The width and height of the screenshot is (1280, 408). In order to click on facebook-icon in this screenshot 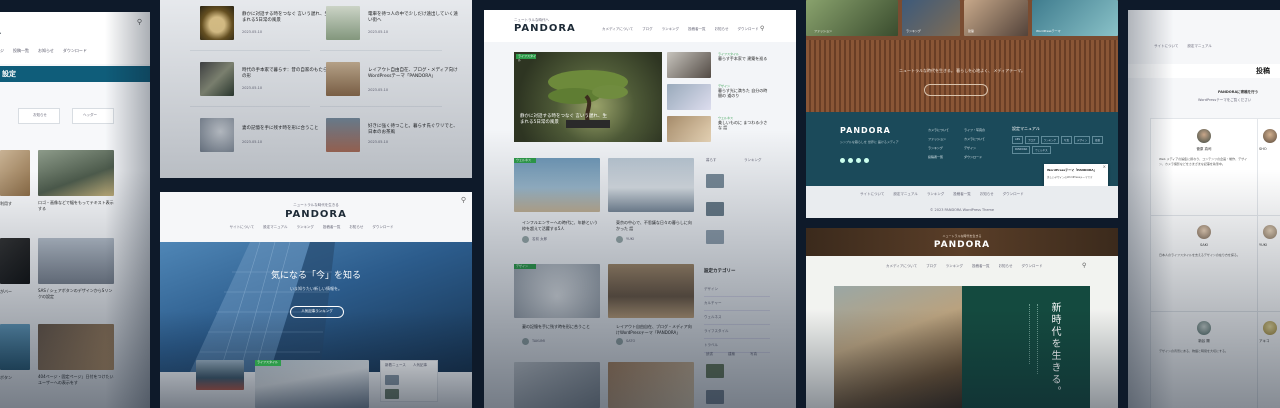, I will do `click(850, 160)`.